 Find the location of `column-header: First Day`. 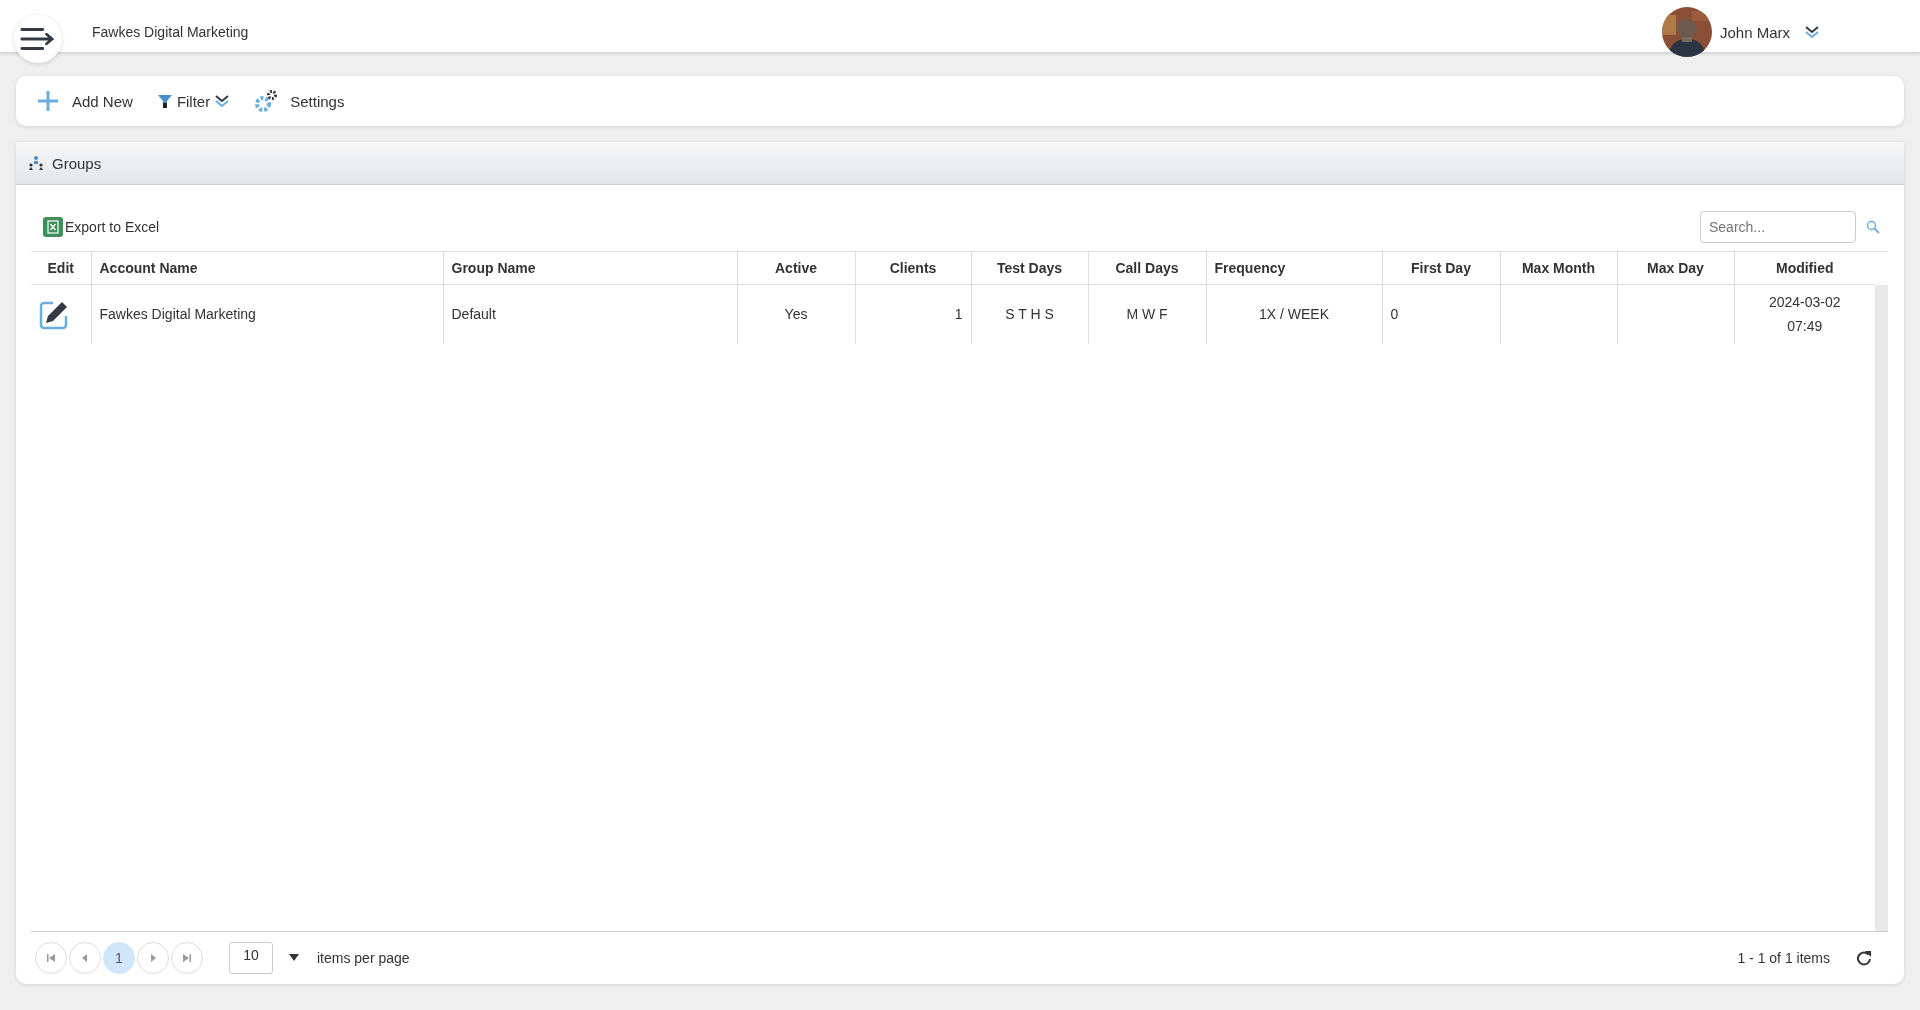

column-header: First Day is located at coordinates (1441, 268).